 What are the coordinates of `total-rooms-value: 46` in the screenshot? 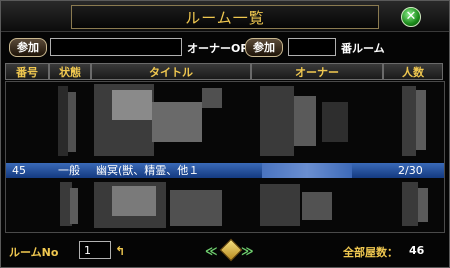 It's located at (417, 250).